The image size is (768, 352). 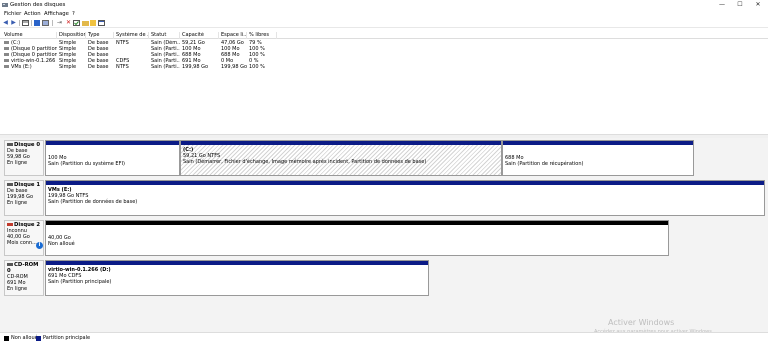 I want to click on toolbar: ◀ ▶ ⇥ ✕, so click(x=384, y=23).